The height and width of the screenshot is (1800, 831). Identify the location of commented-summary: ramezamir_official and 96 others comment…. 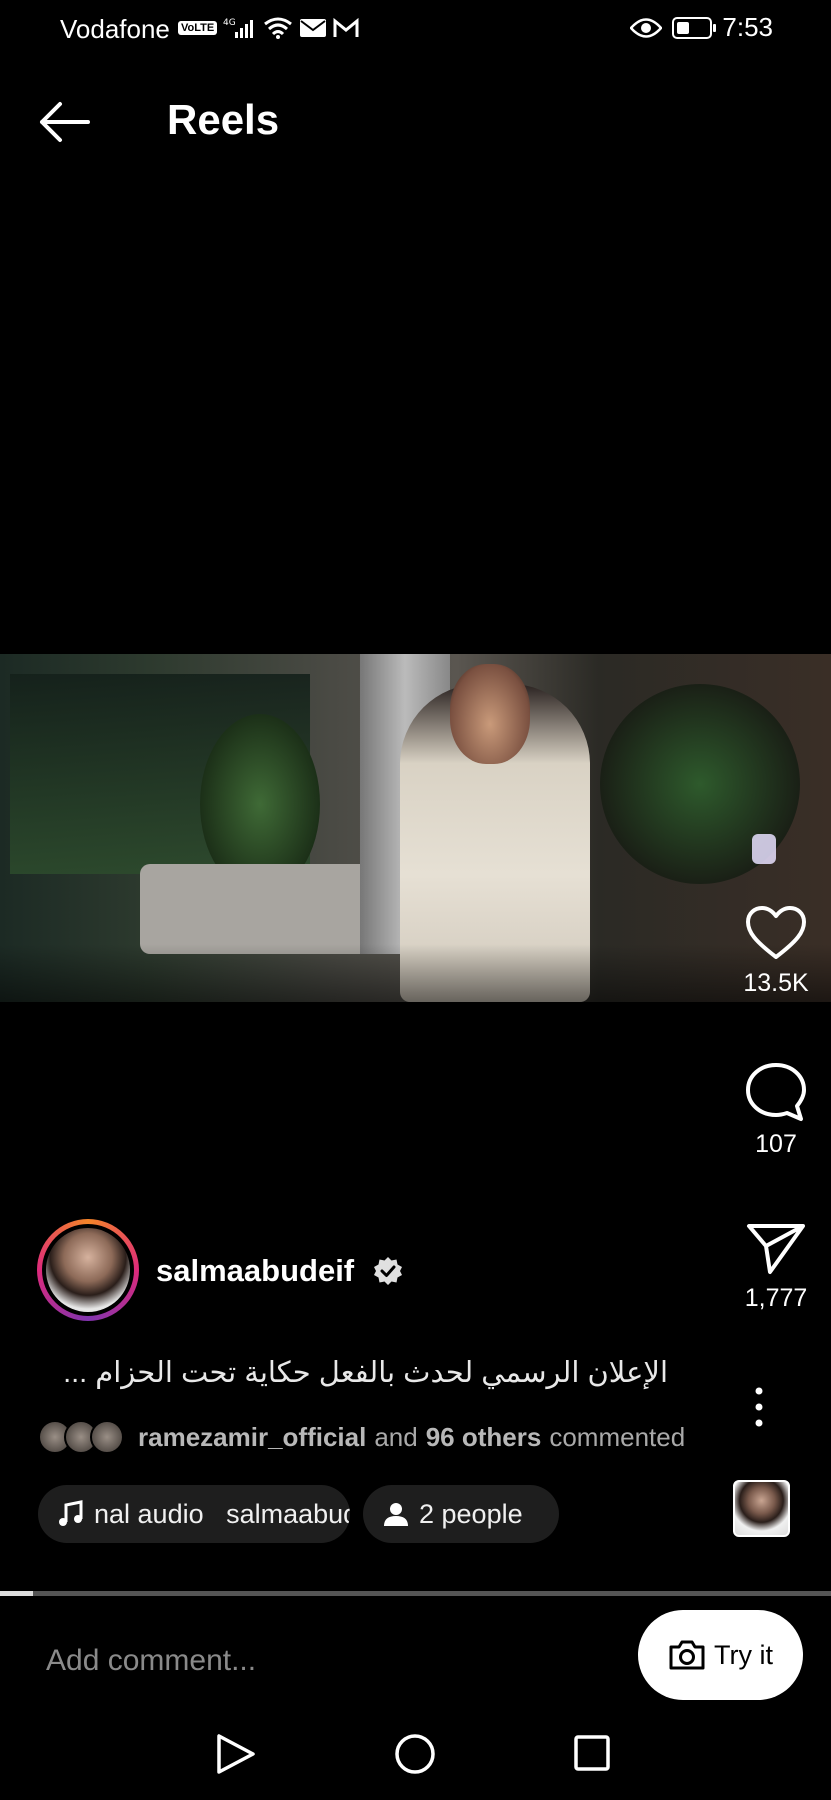
(361, 1437).